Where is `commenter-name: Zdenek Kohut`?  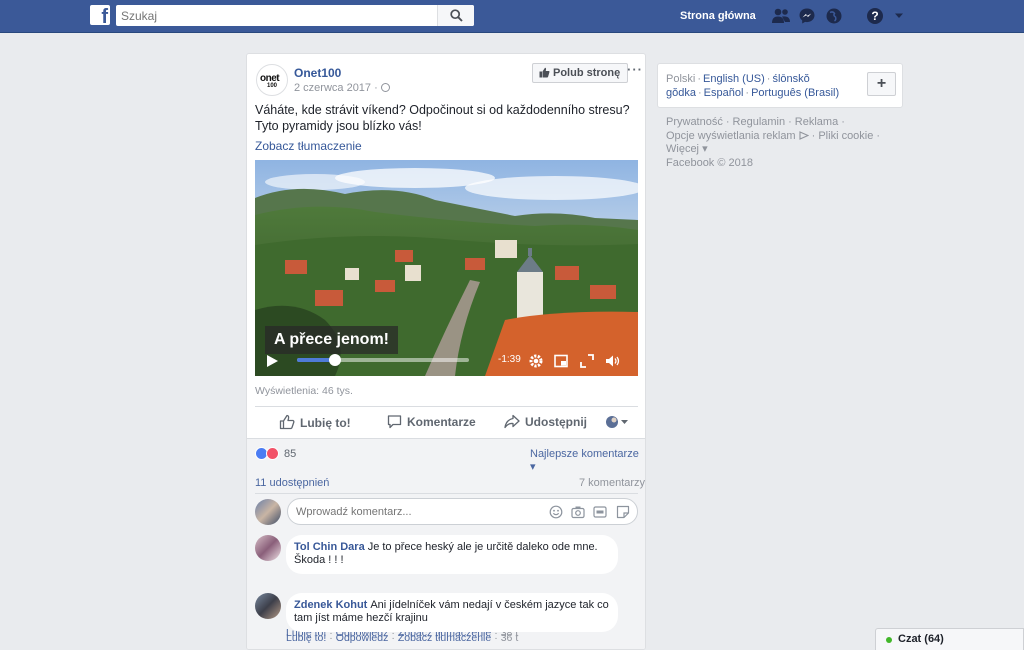 commenter-name: Zdenek Kohut is located at coordinates (330, 605).